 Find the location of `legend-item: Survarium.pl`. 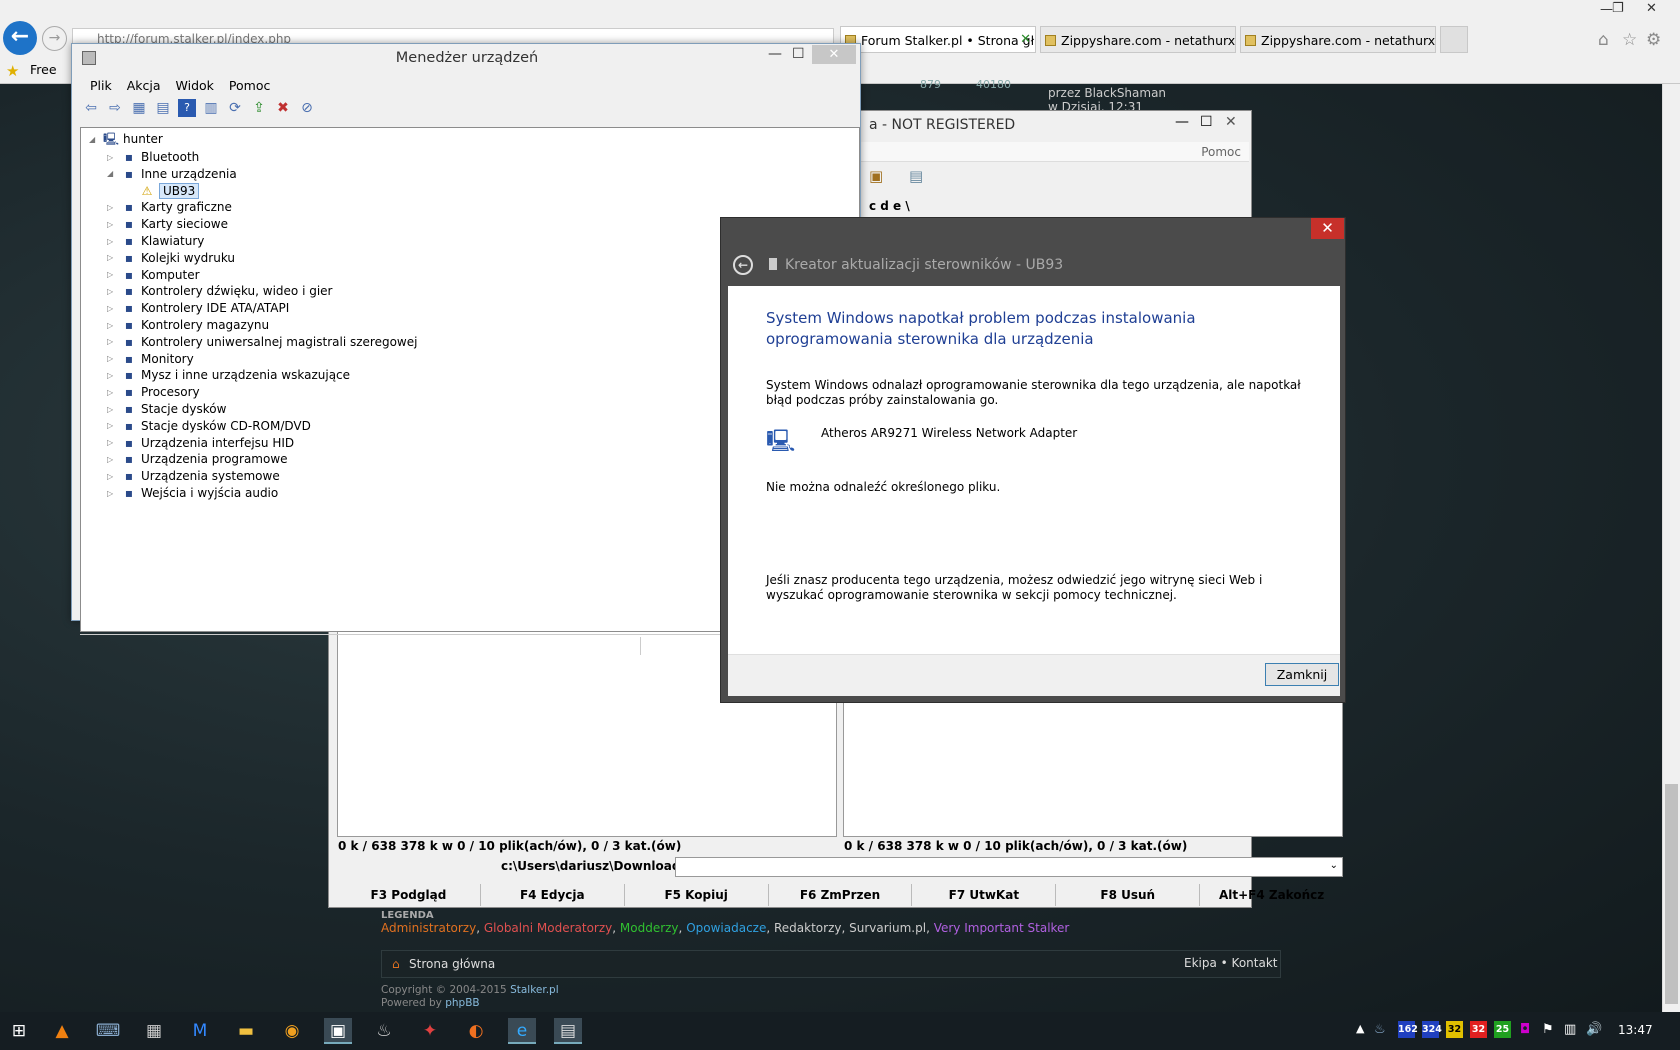

legend-item: Survarium.pl is located at coordinates (887, 928).